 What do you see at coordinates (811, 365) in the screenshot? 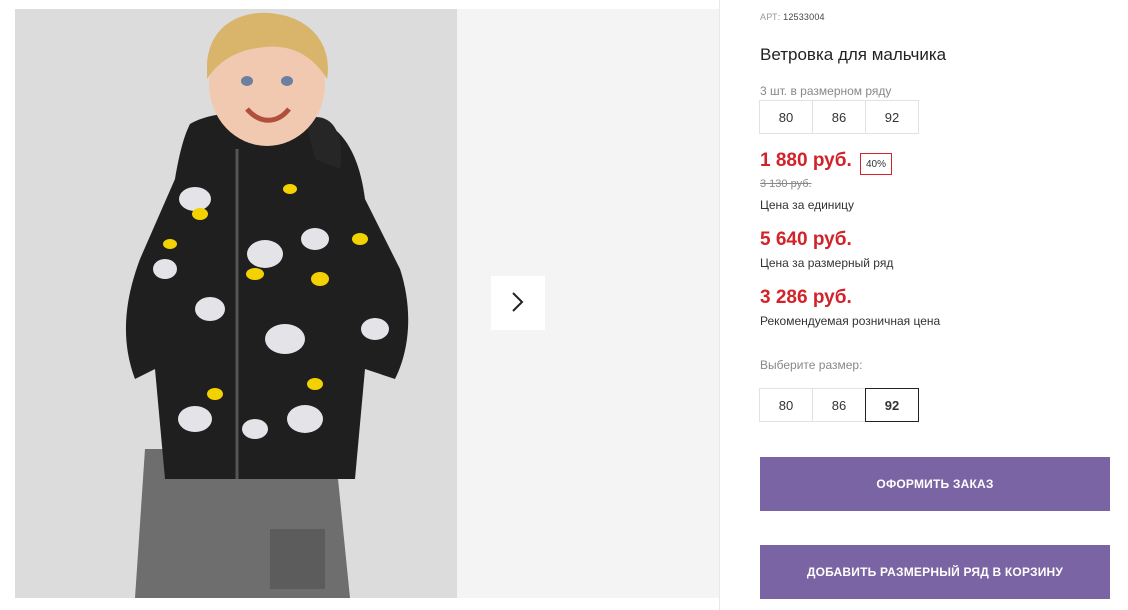
I see `choose-size-label: Выберите размер:` at bounding box center [811, 365].